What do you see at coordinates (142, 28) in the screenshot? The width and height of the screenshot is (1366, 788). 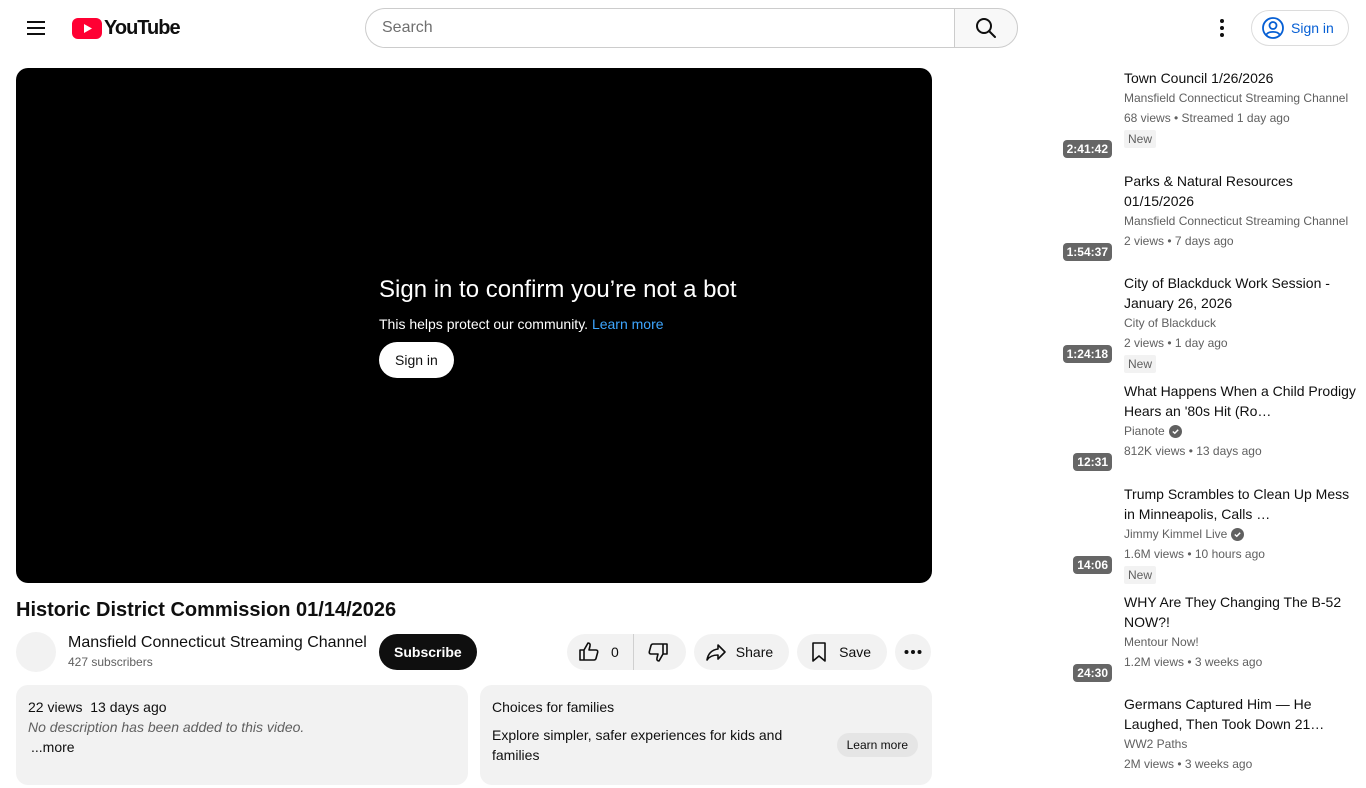 I see `logo-wordmark: YouTube` at bounding box center [142, 28].